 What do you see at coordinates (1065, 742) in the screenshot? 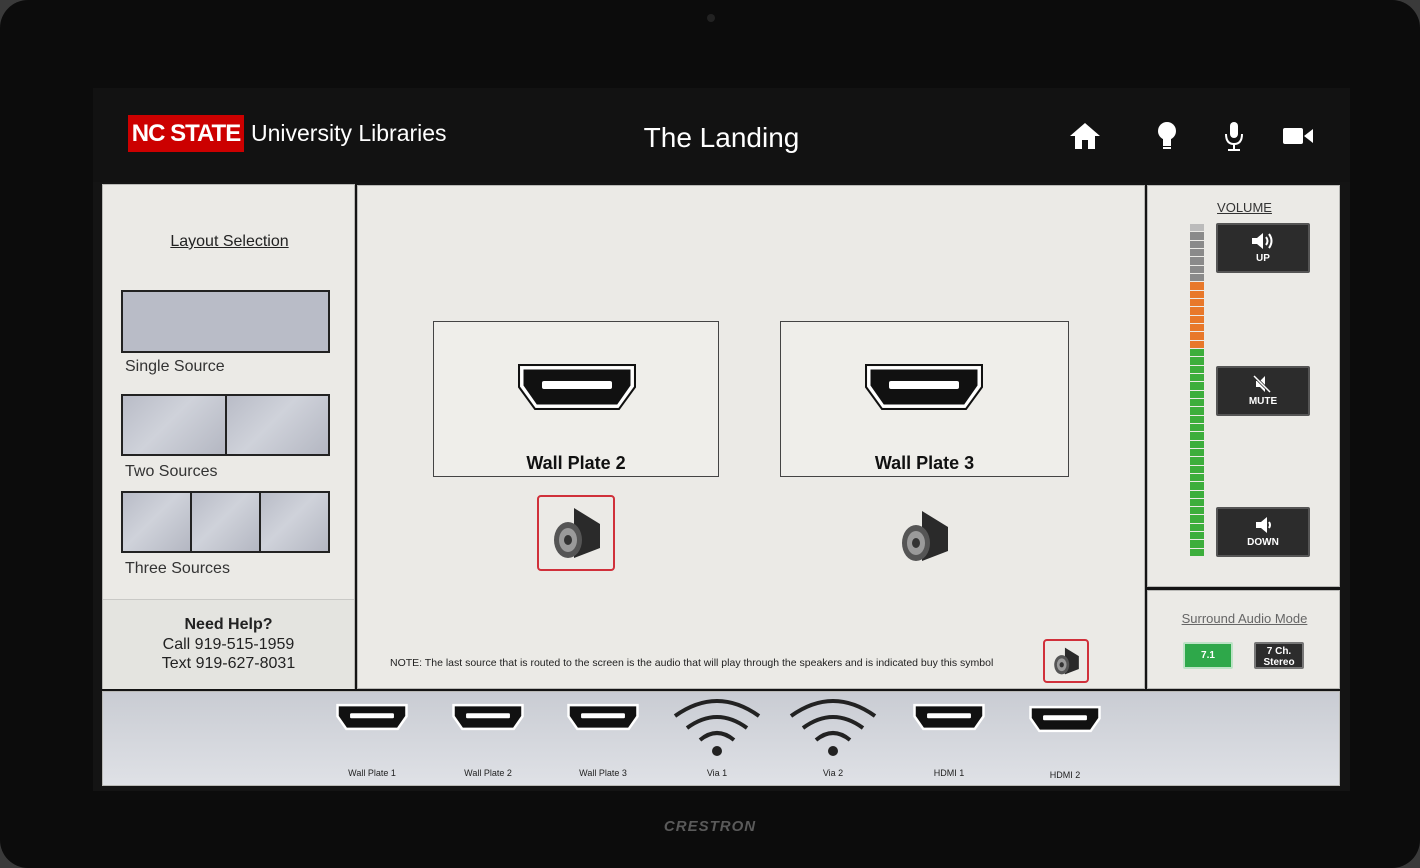
I see `source-hdmi-2: HDMI 2` at bounding box center [1065, 742].